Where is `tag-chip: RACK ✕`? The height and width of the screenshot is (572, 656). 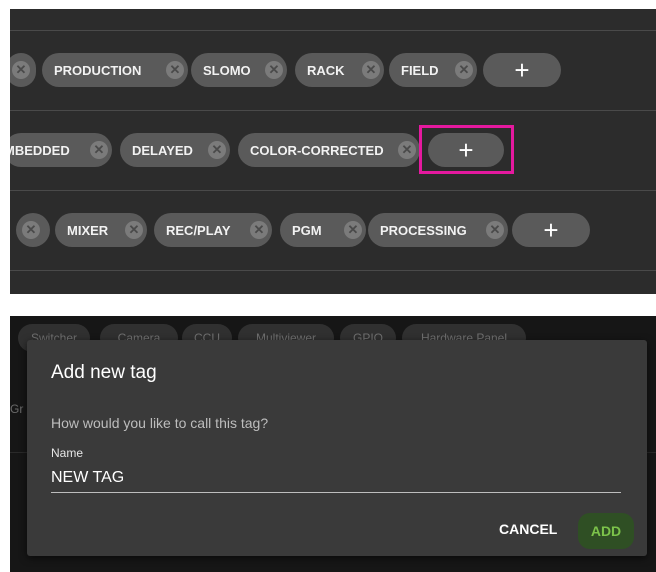 tag-chip: RACK ✕ is located at coordinates (339, 70).